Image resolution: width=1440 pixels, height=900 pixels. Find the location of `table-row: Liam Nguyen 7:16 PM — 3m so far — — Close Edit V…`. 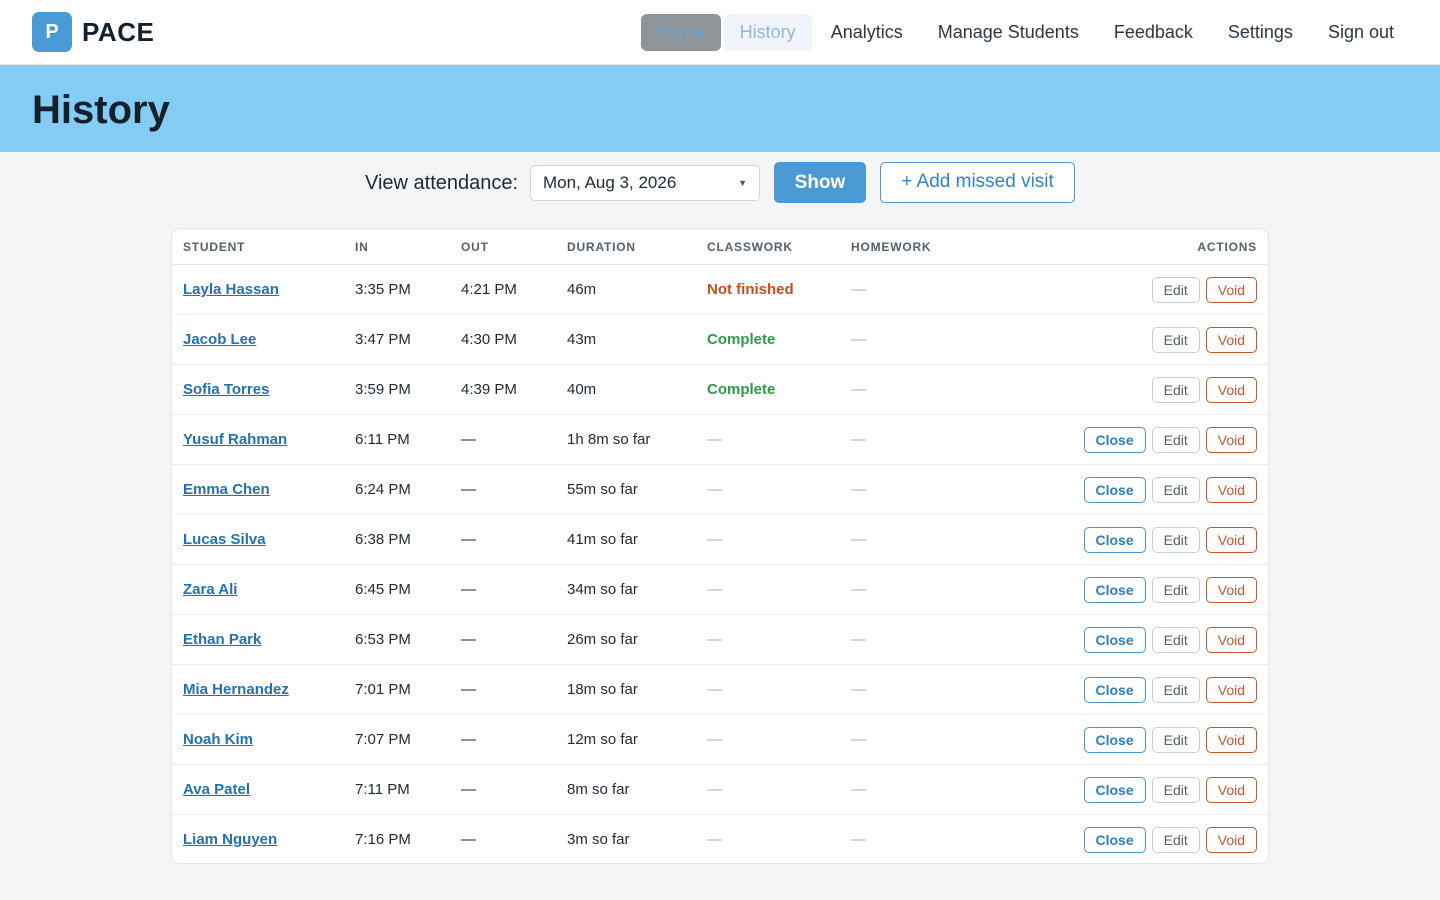

table-row: Liam Nguyen 7:16 PM — 3m so far — — Close Edit V… is located at coordinates (720, 839).